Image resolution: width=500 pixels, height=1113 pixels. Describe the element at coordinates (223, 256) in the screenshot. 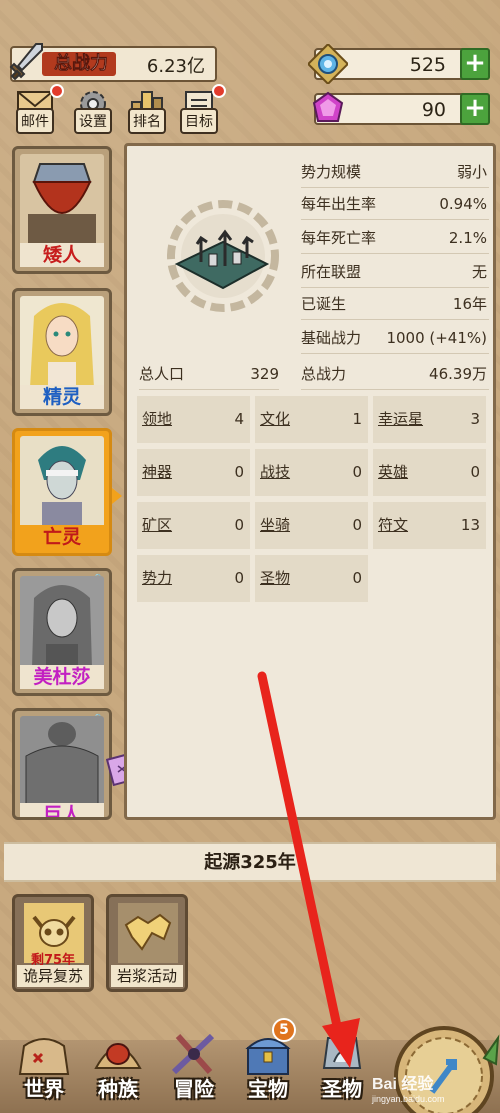

I see `graveyard-emblem-icon` at that location.